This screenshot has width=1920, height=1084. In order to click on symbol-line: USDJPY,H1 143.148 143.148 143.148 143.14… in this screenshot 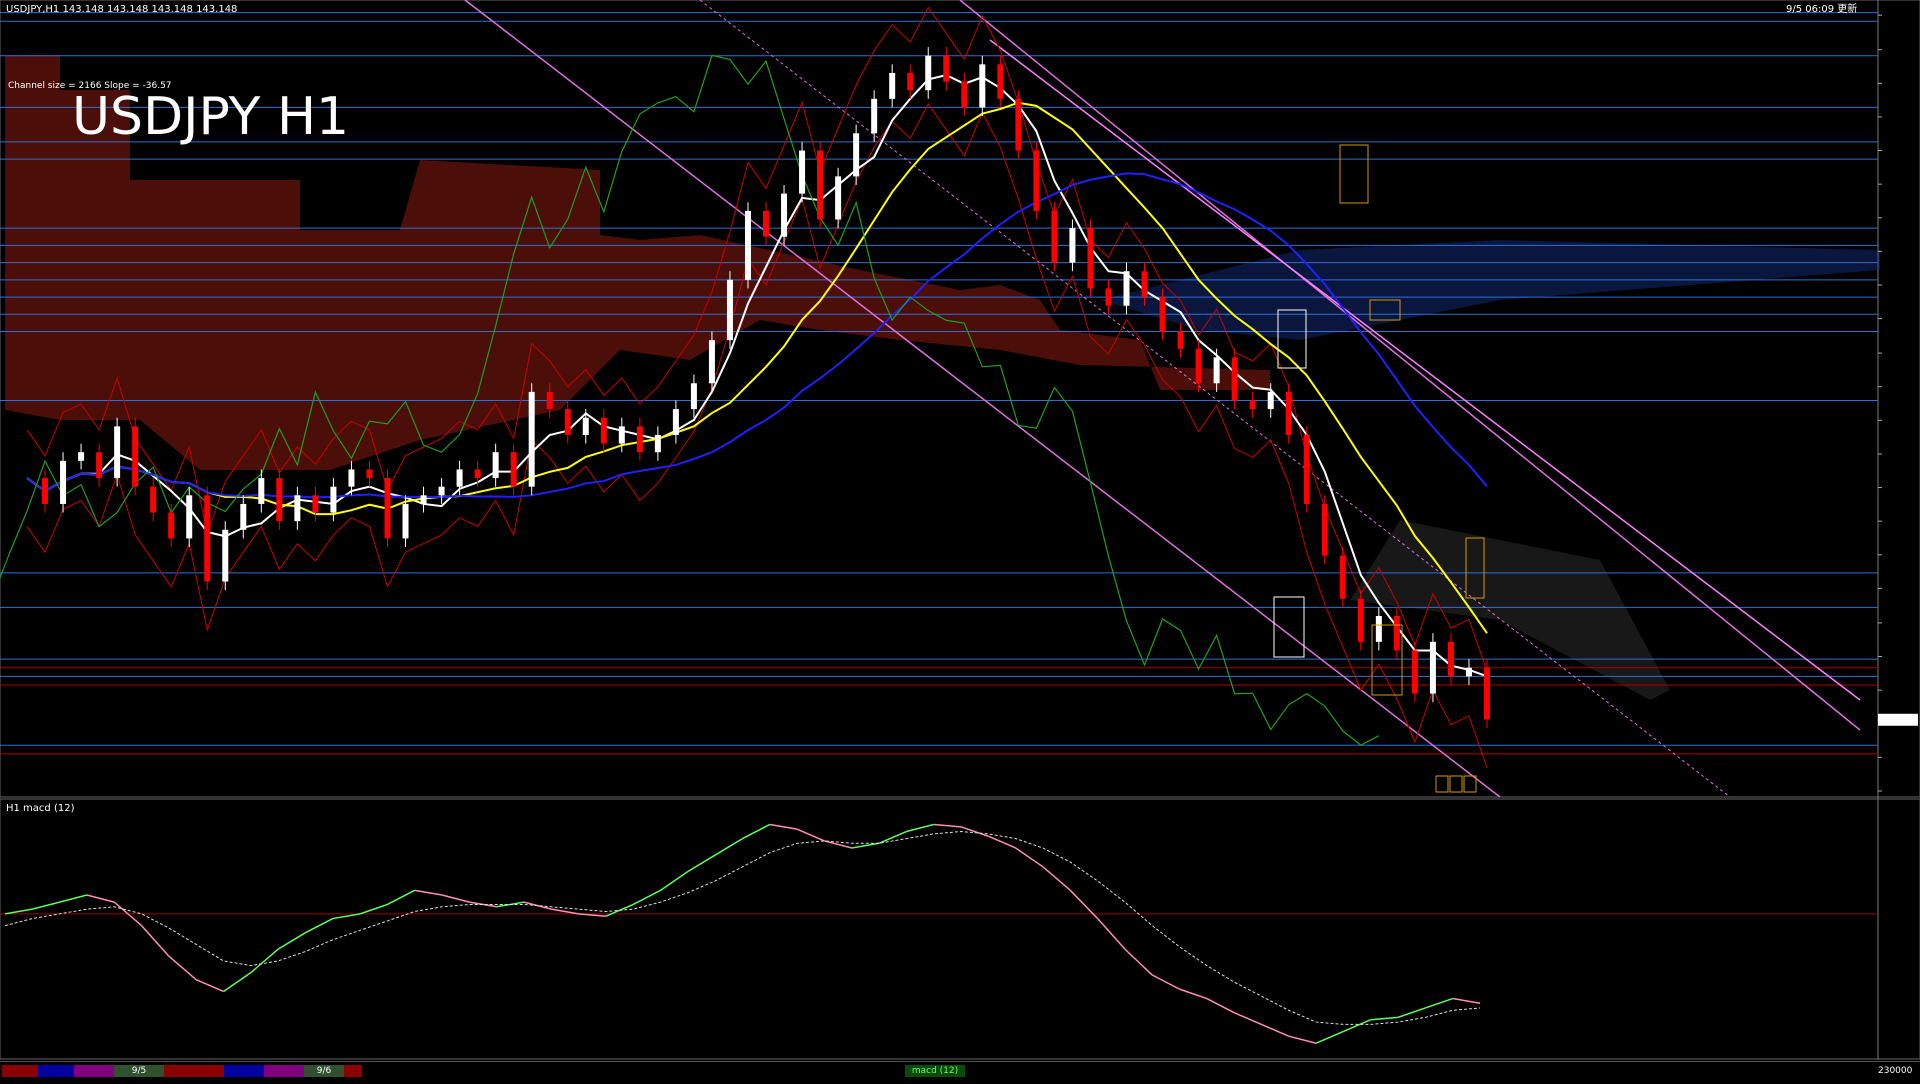, I will do `click(121, 9)`.